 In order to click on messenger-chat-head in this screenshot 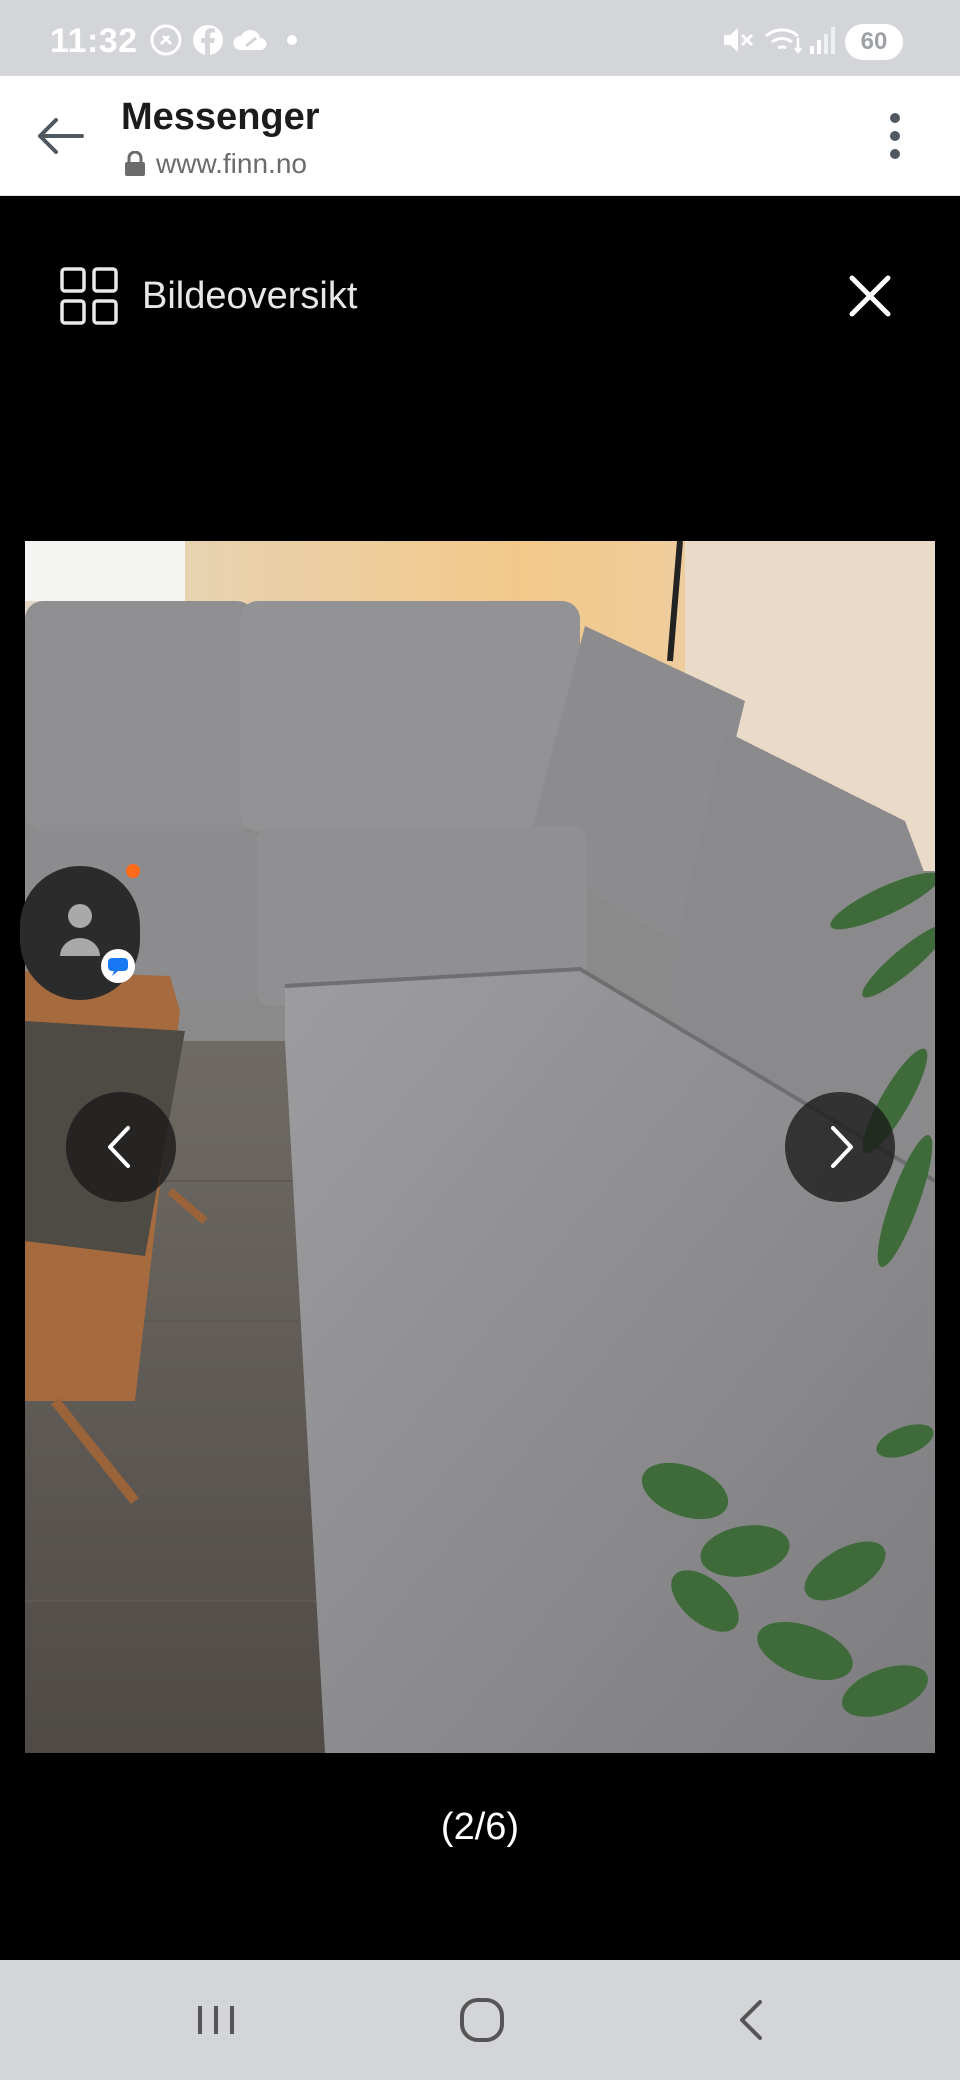, I will do `click(80, 933)`.